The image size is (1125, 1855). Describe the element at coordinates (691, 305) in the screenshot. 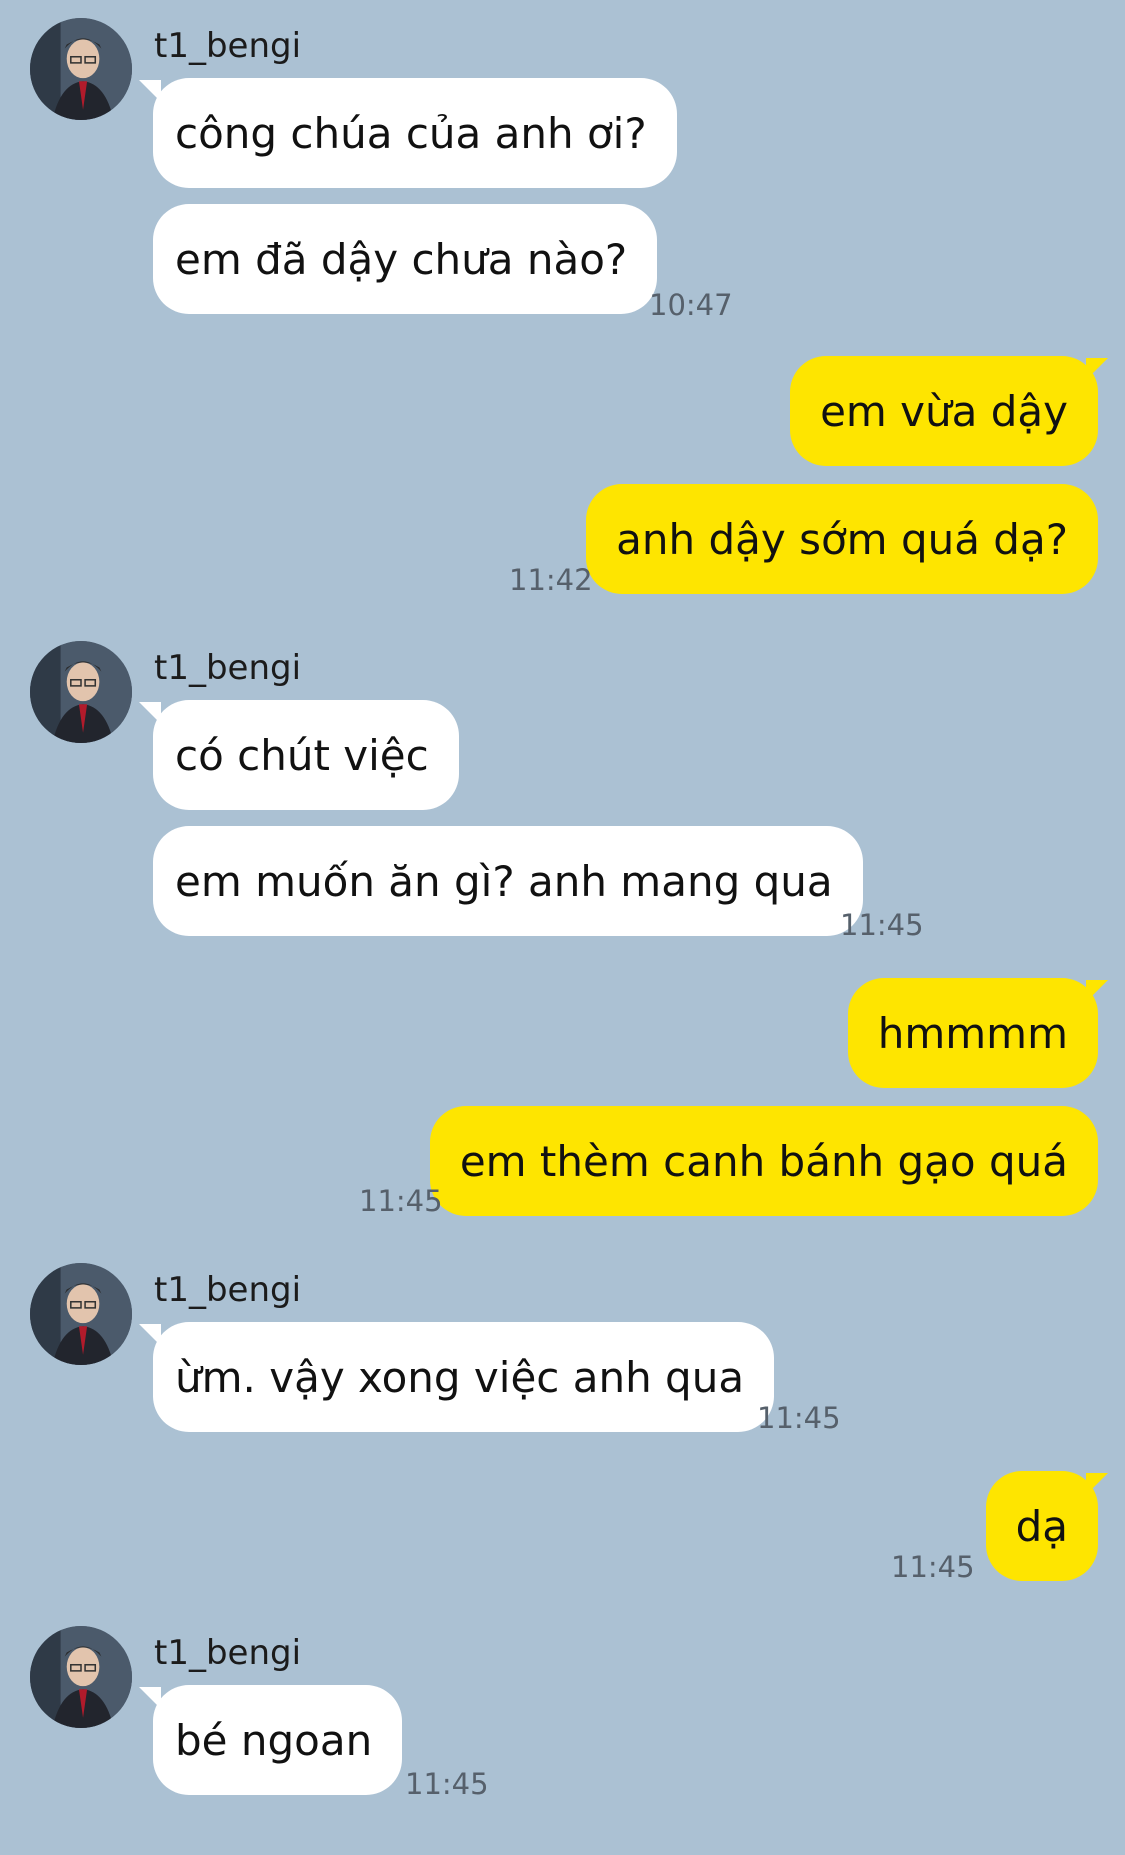

I see `message-timestamp: 10:47` at that location.